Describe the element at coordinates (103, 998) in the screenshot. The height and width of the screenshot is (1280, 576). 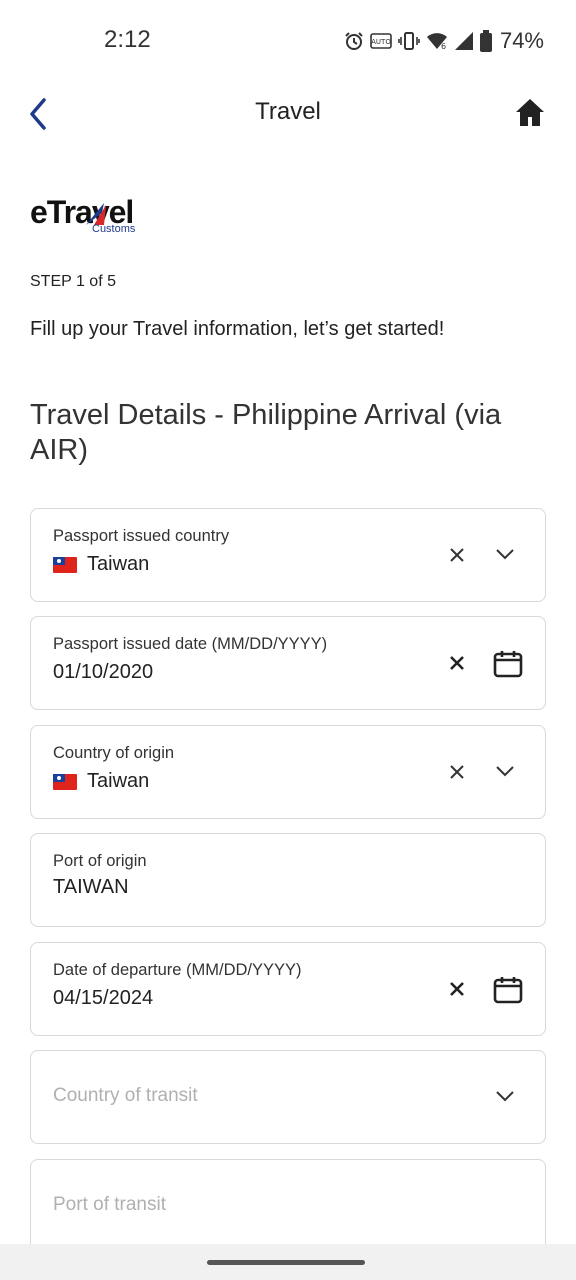
I see `field-value: 04/15/2024` at that location.